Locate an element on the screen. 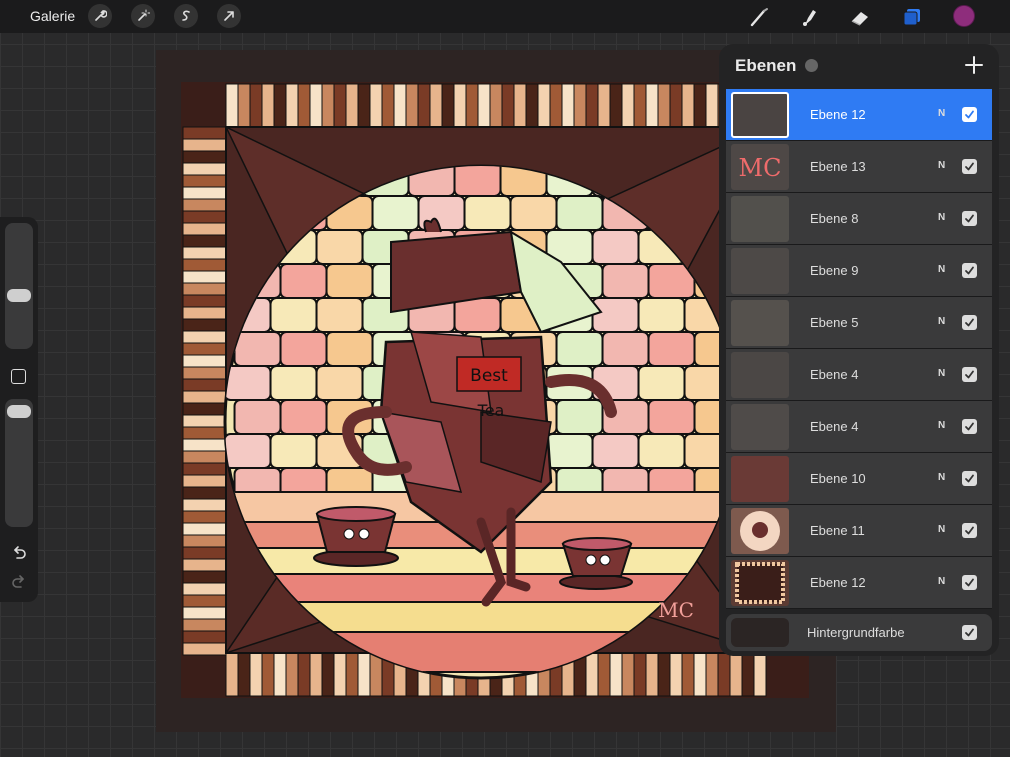  layer-name: Ebene 9 is located at coordinates (834, 270).